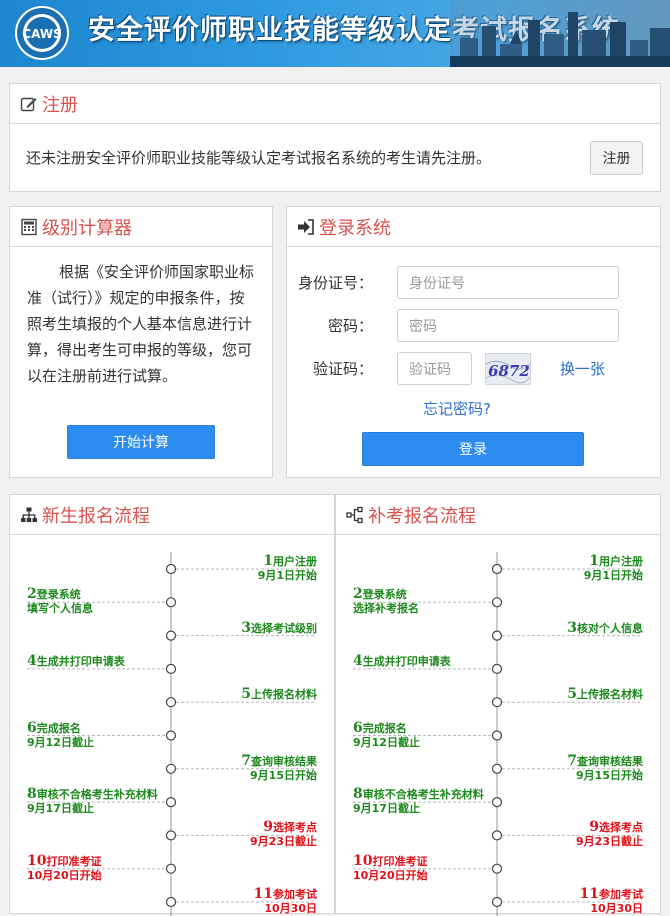 Image resolution: width=670 pixels, height=916 pixels. What do you see at coordinates (306, 226) in the screenshot?
I see `sign-in-icon` at bounding box center [306, 226].